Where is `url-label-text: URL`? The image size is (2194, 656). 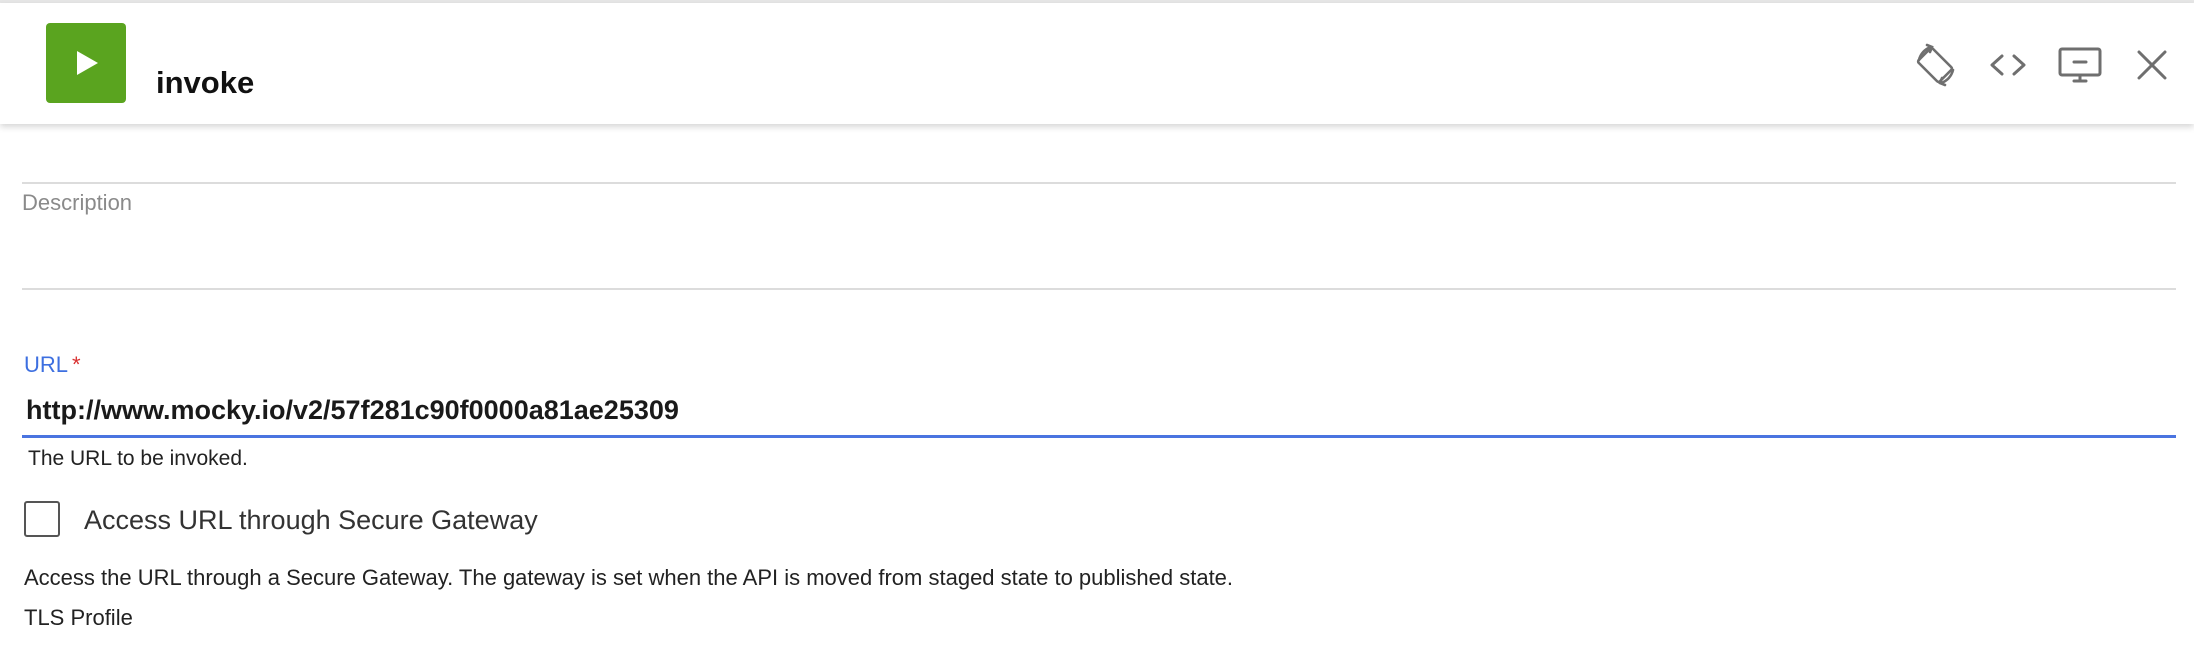
url-label-text: URL is located at coordinates (46, 364).